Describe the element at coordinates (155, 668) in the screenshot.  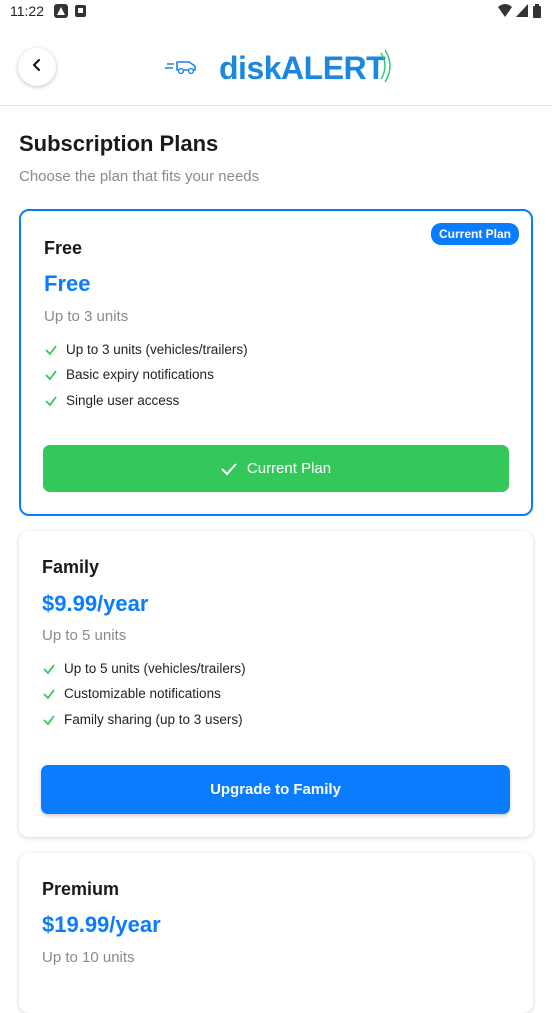
I see `plan-feature-text: Up to 5 units (vehicles/trailers)` at that location.